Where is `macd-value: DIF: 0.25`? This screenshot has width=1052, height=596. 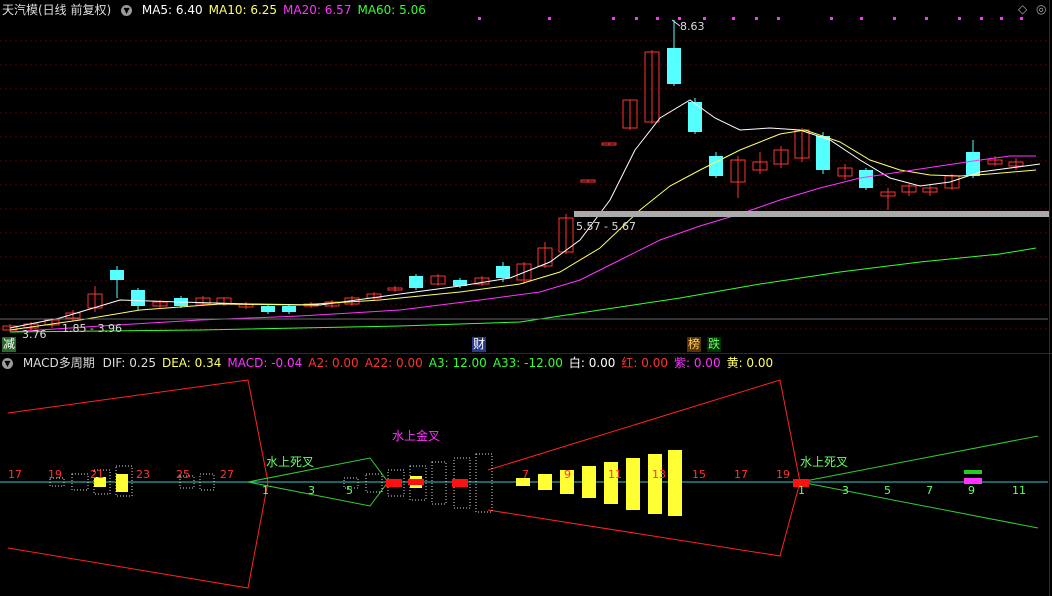
macd-value: DIF: 0.25 is located at coordinates (129, 363).